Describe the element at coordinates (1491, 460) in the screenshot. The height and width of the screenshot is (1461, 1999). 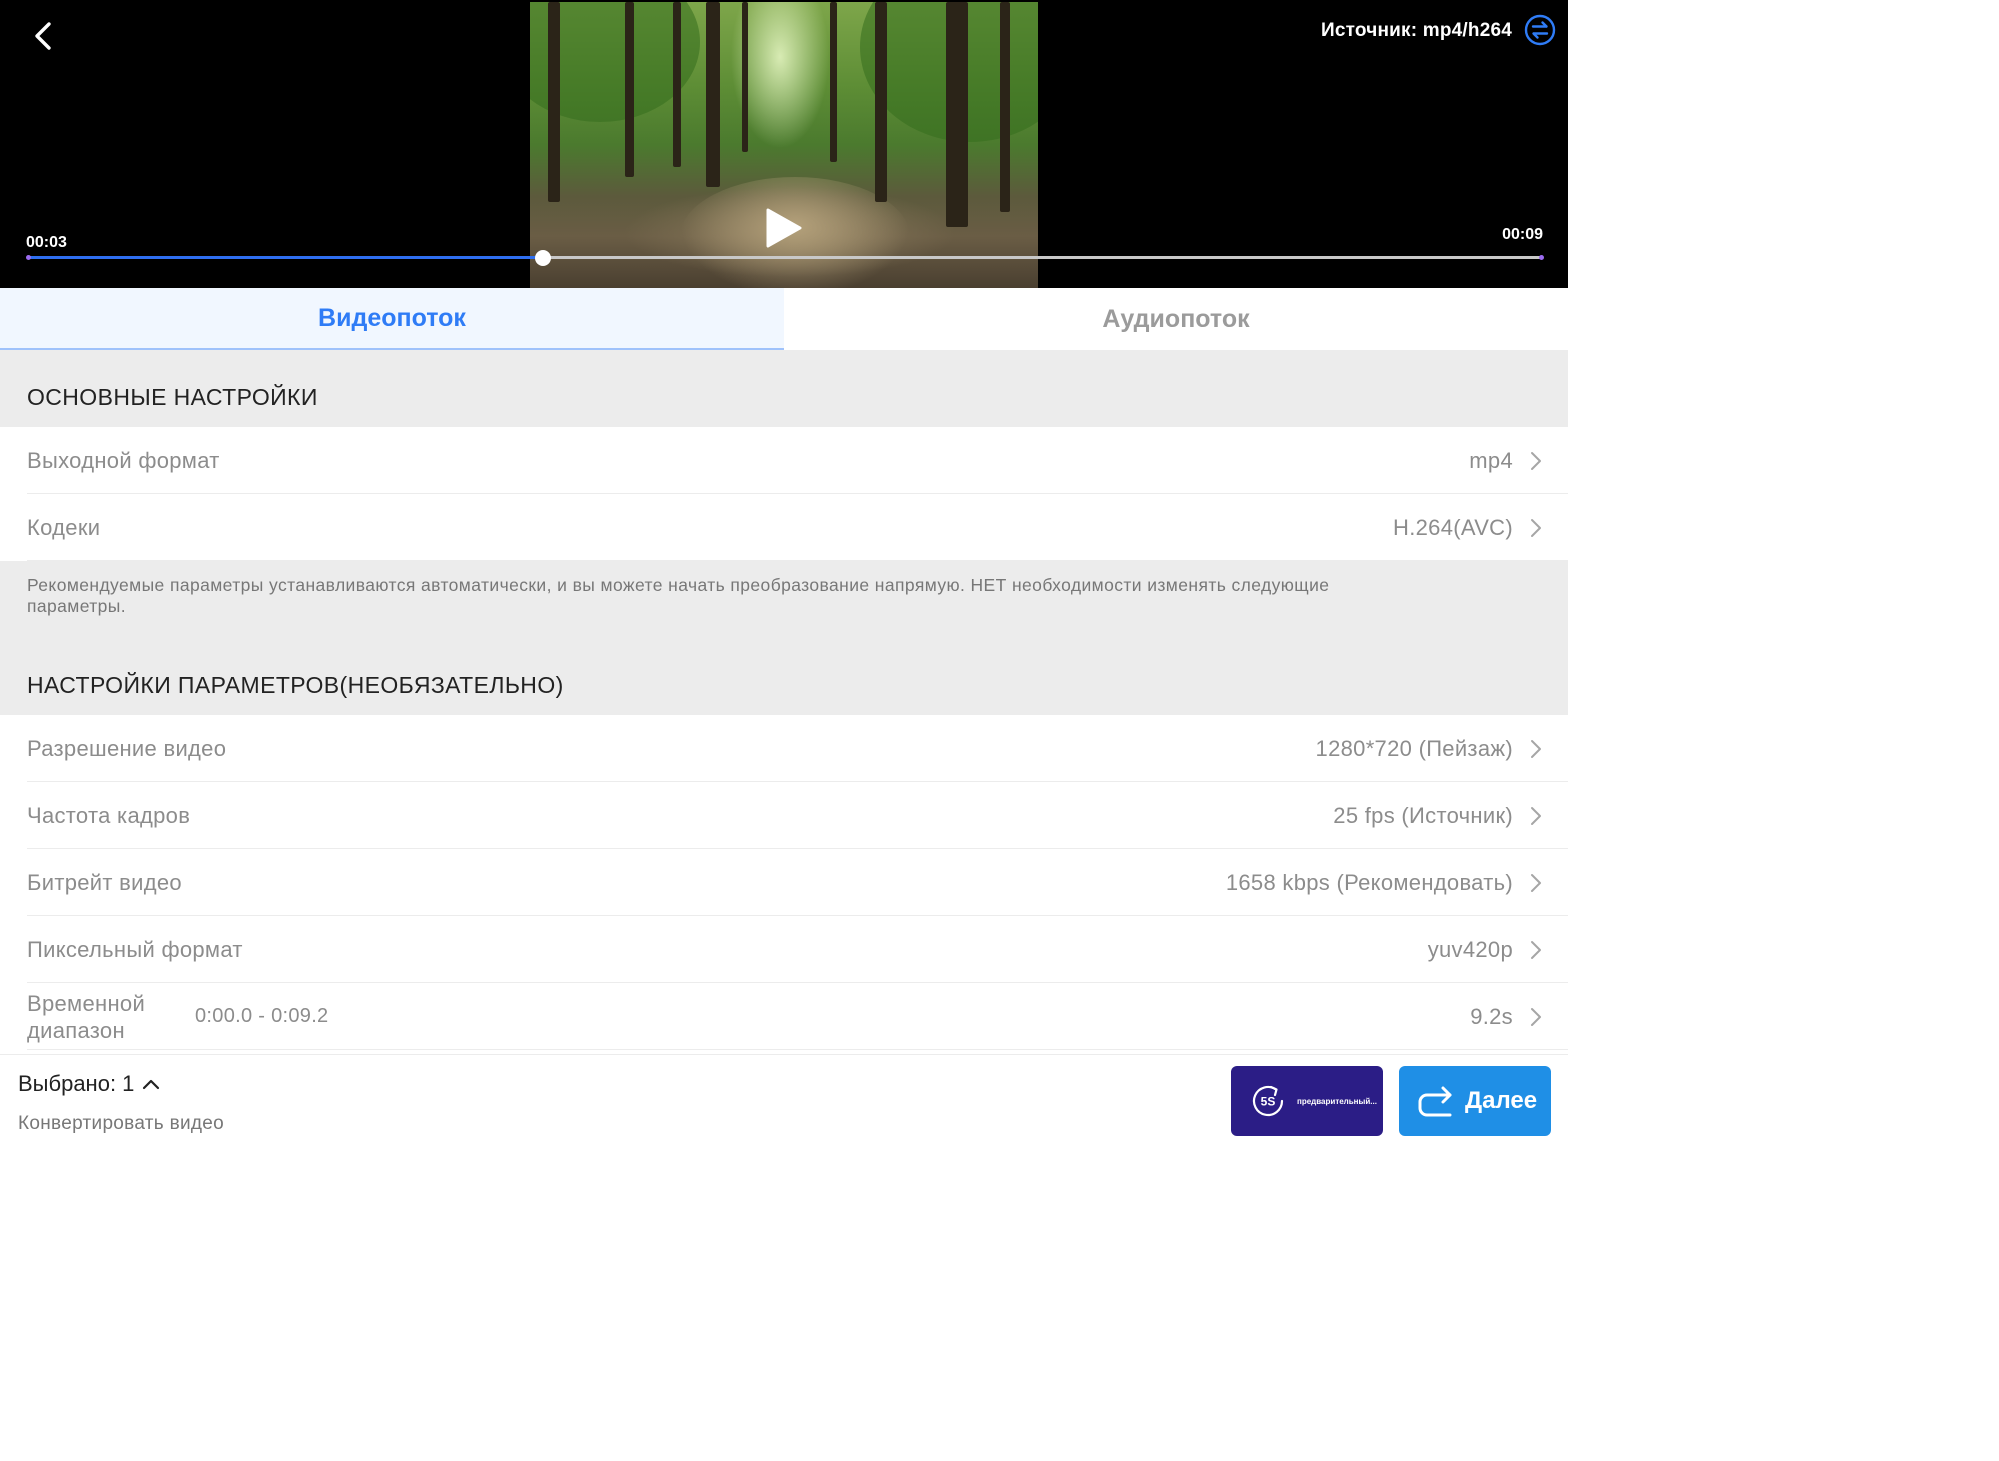
I see `row-value: mp4` at that location.